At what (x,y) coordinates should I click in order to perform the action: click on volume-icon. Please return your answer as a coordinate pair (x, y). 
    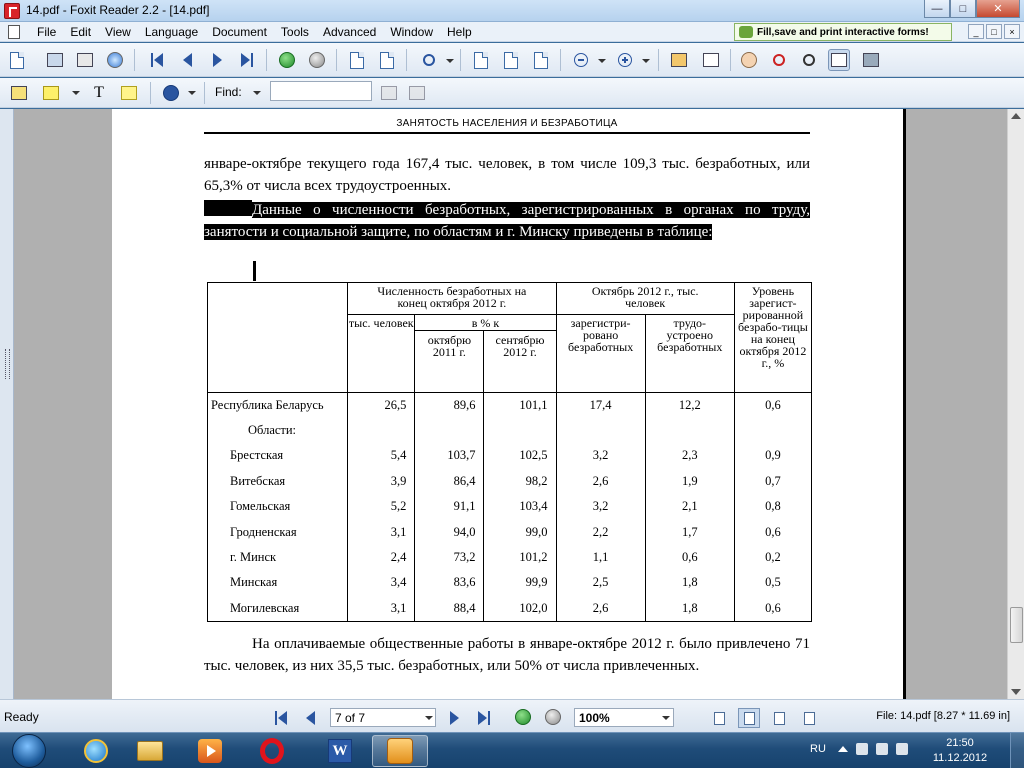
    Looking at the image, I should click on (902, 749).